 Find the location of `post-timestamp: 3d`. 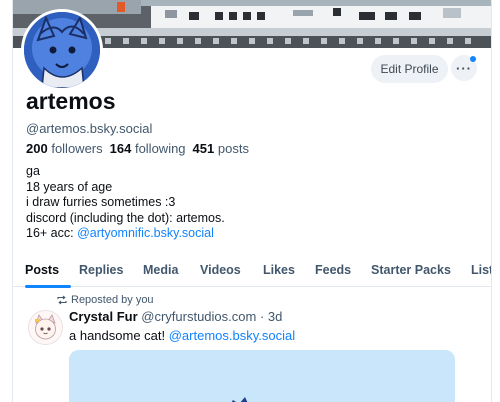

post-timestamp: 3d is located at coordinates (275, 316).